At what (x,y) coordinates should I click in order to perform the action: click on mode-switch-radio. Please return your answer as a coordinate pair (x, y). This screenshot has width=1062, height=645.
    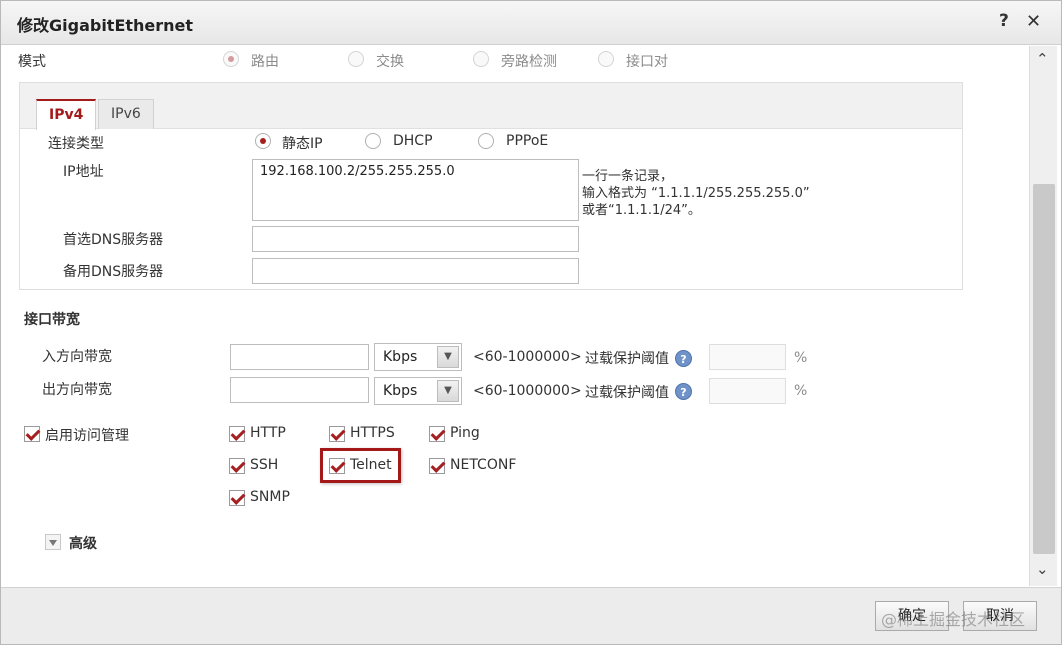
    Looking at the image, I should click on (356, 59).